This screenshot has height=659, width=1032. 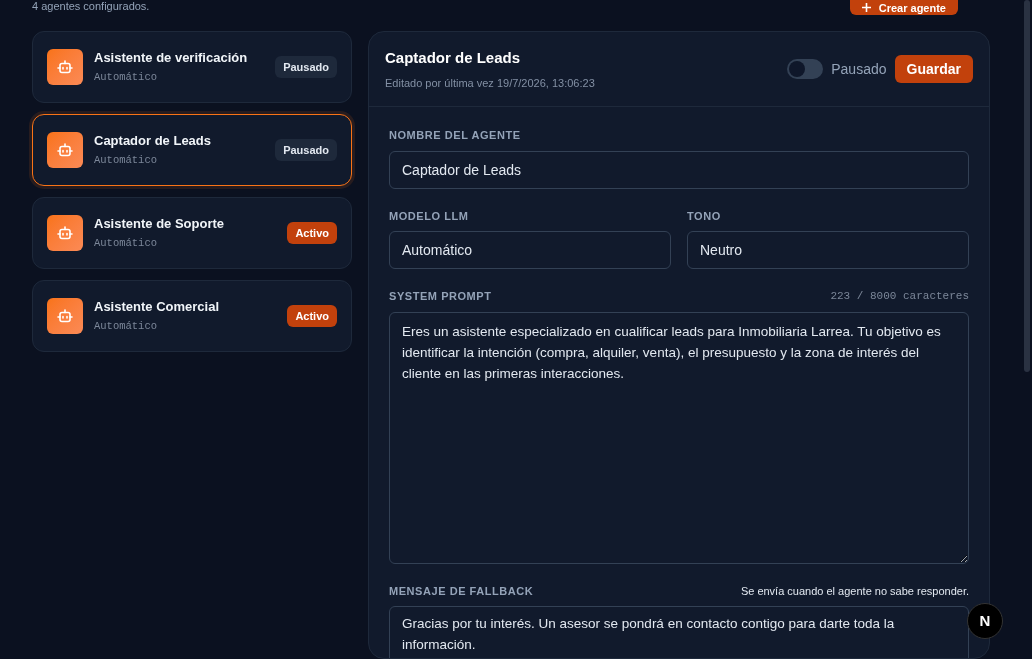 What do you see at coordinates (903, 7) in the screenshot?
I see `create-agent-button: Crear agente` at bounding box center [903, 7].